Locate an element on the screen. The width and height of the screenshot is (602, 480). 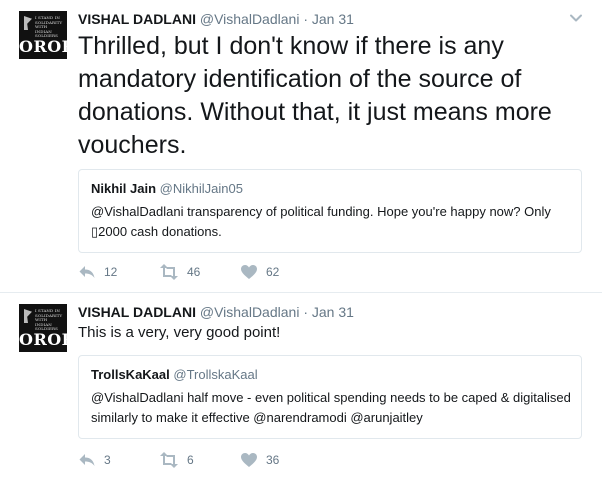
retweet-count: 46 is located at coordinates (194, 272).